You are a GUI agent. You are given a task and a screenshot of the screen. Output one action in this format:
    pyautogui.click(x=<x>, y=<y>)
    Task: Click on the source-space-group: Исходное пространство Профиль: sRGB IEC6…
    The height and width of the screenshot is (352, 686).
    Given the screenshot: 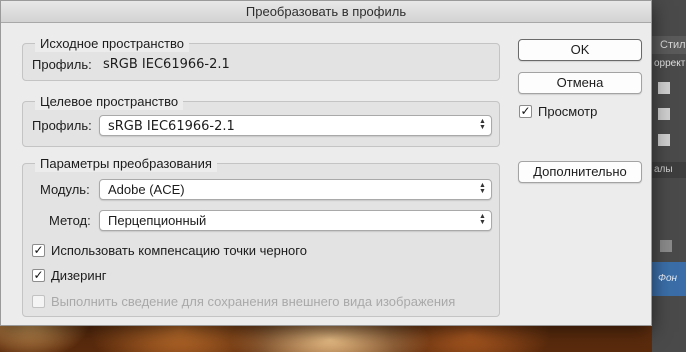 What is the action you would take?
    pyautogui.click(x=261, y=58)
    